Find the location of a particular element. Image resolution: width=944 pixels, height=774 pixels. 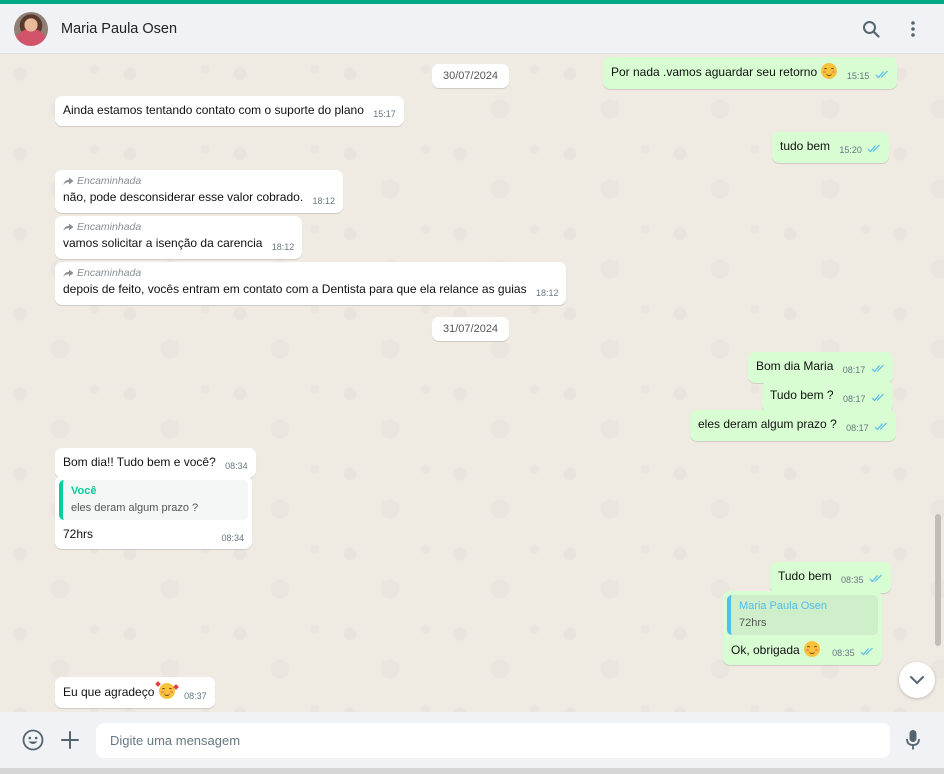

quote-author: Você is located at coordinates (84, 491).